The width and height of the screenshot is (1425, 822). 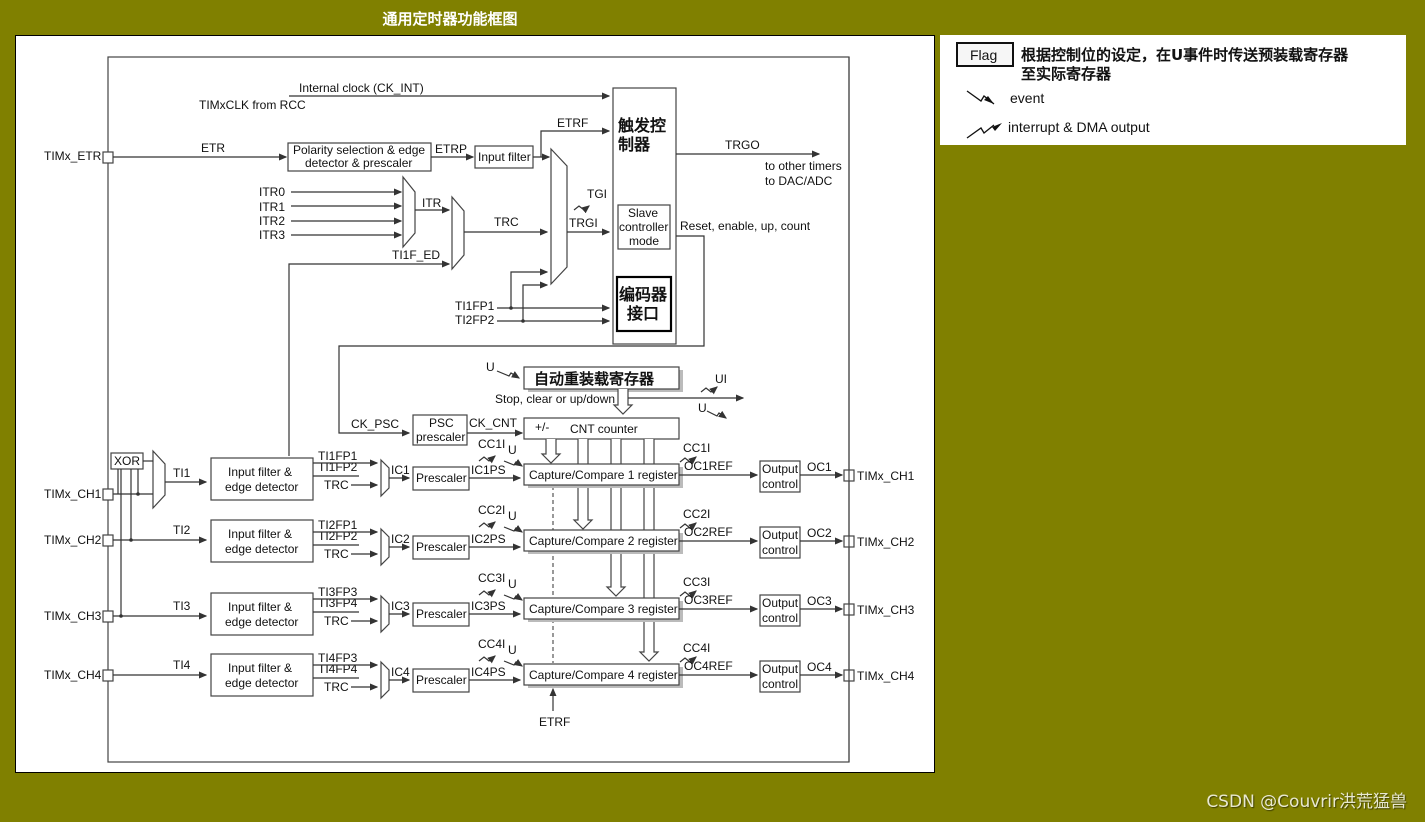 I want to click on capture-compare-register-label: Capture/Compare 3 register, so click(x=603, y=609).